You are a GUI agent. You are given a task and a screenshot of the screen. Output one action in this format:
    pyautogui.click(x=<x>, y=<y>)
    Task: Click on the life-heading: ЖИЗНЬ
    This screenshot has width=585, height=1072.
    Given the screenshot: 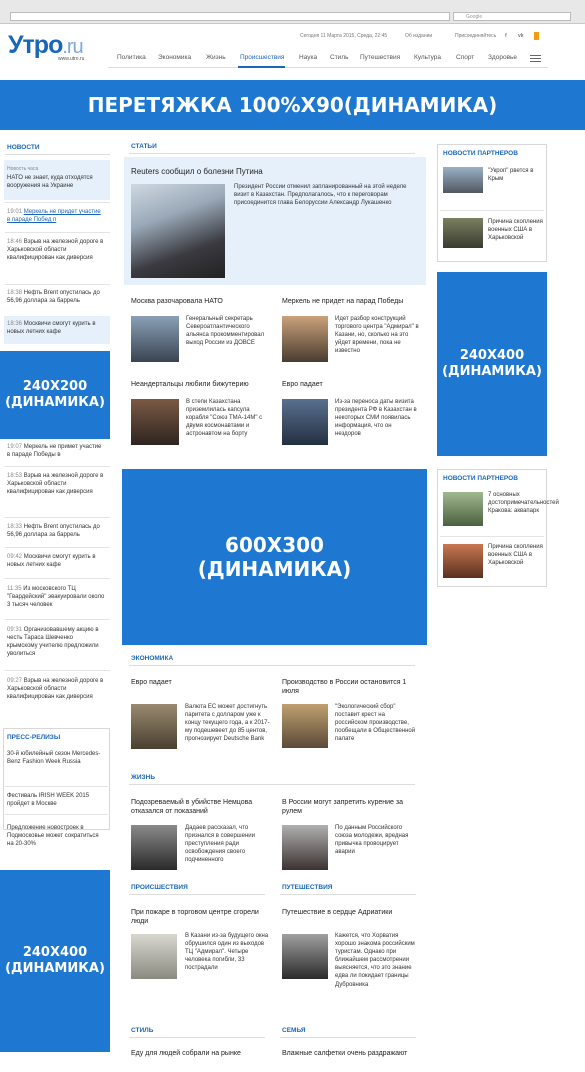 What is the action you would take?
    pyautogui.click(x=143, y=777)
    